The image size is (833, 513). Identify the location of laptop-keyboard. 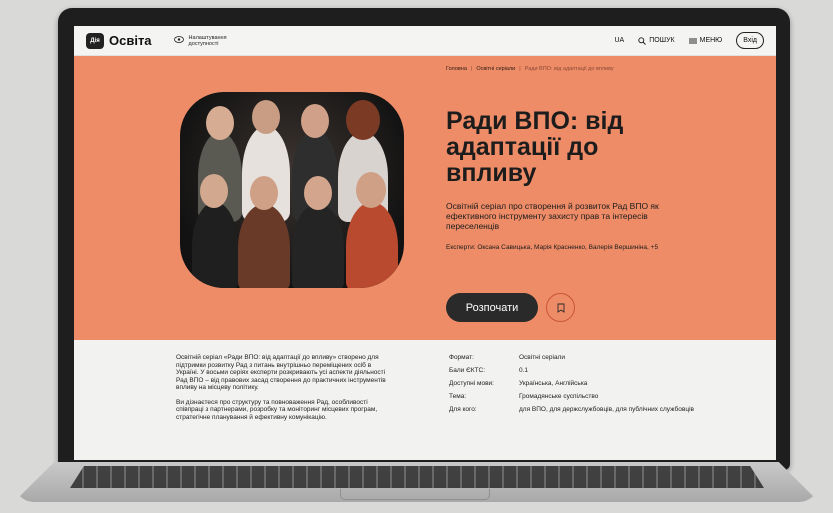
(417, 477).